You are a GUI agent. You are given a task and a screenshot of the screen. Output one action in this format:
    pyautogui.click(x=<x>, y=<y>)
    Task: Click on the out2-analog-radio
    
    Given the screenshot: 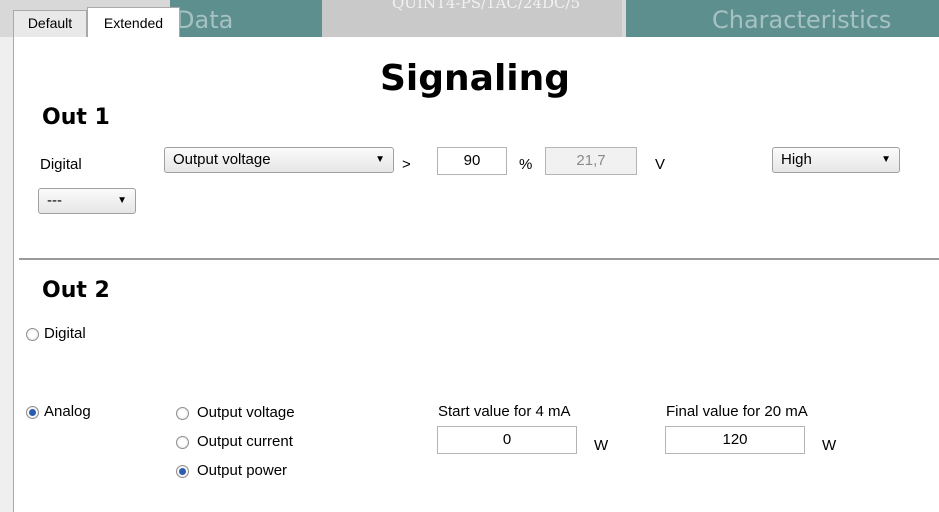 What is the action you would take?
    pyautogui.click(x=32, y=412)
    